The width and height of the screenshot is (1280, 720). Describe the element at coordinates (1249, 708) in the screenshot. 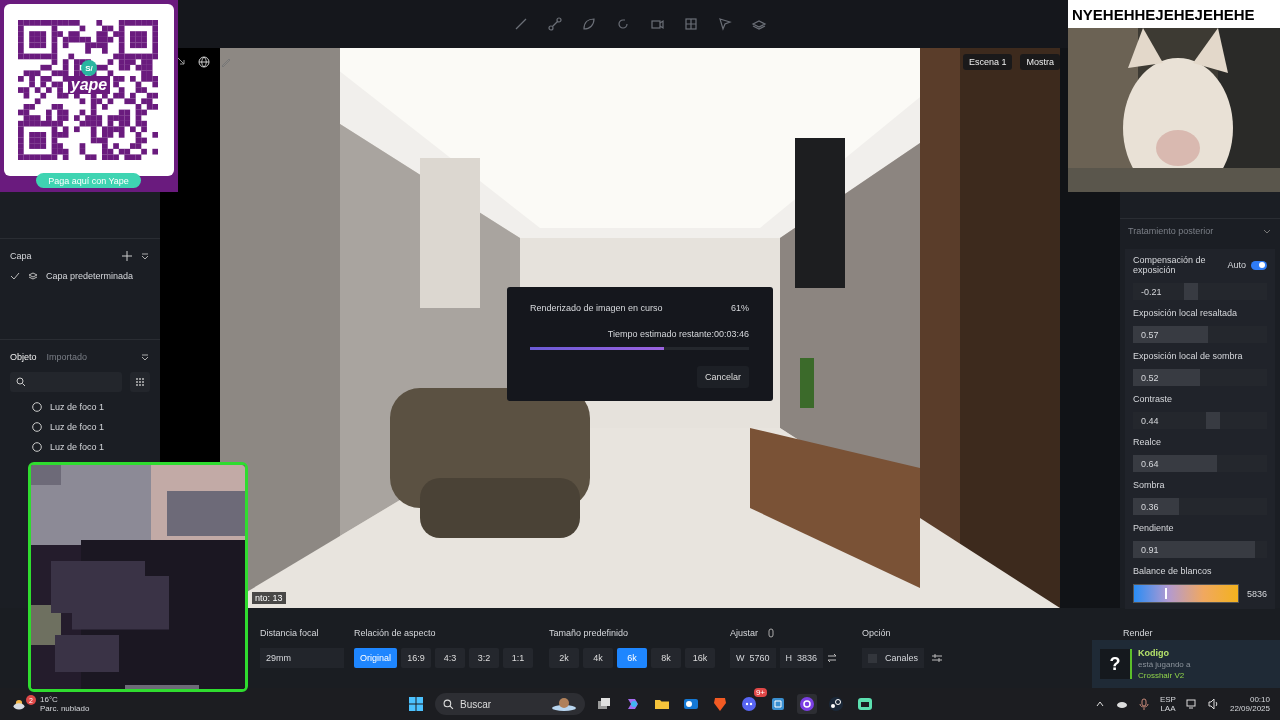

I see `clock-date: 22/09/2025` at that location.